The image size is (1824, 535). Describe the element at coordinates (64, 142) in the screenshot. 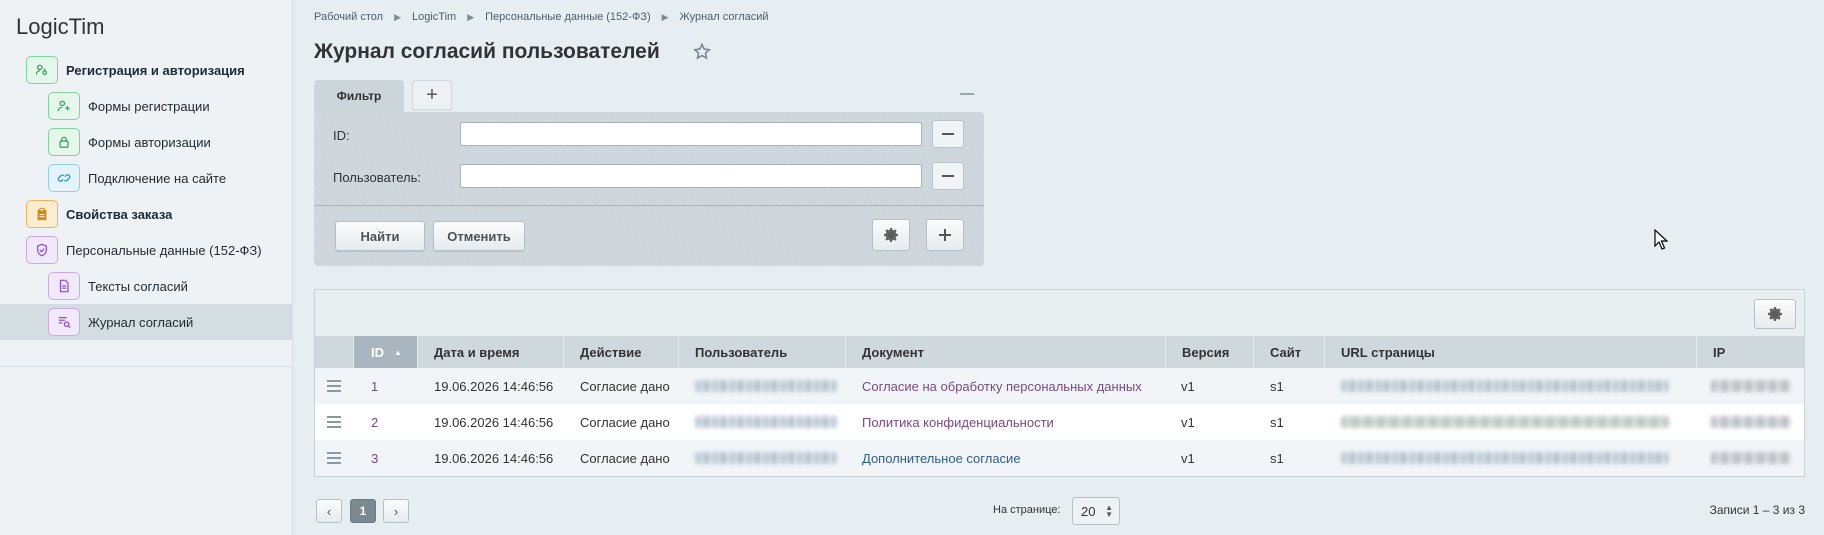

I see `lock-icon` at that location.